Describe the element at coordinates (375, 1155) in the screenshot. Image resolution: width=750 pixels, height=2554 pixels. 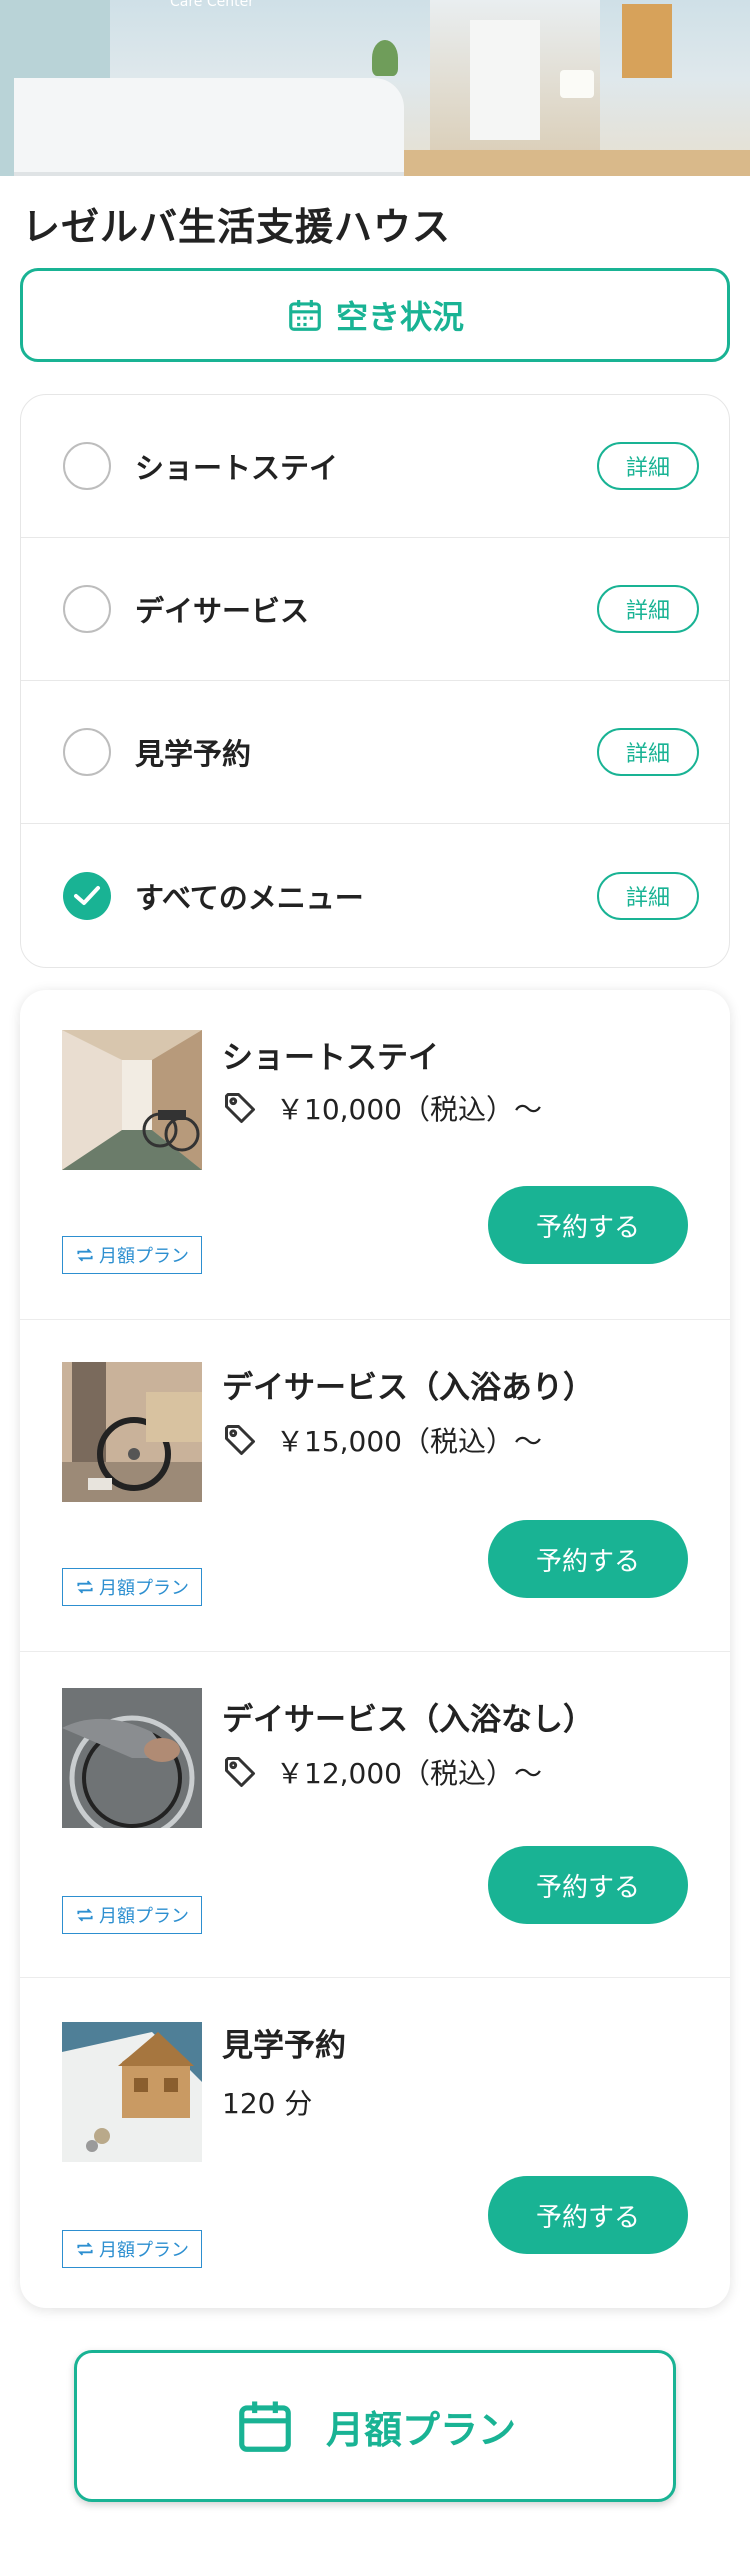
I see `plan-item: ショートステイ ￥10,000（税込）〜 予約する 月額プラン` at that location.